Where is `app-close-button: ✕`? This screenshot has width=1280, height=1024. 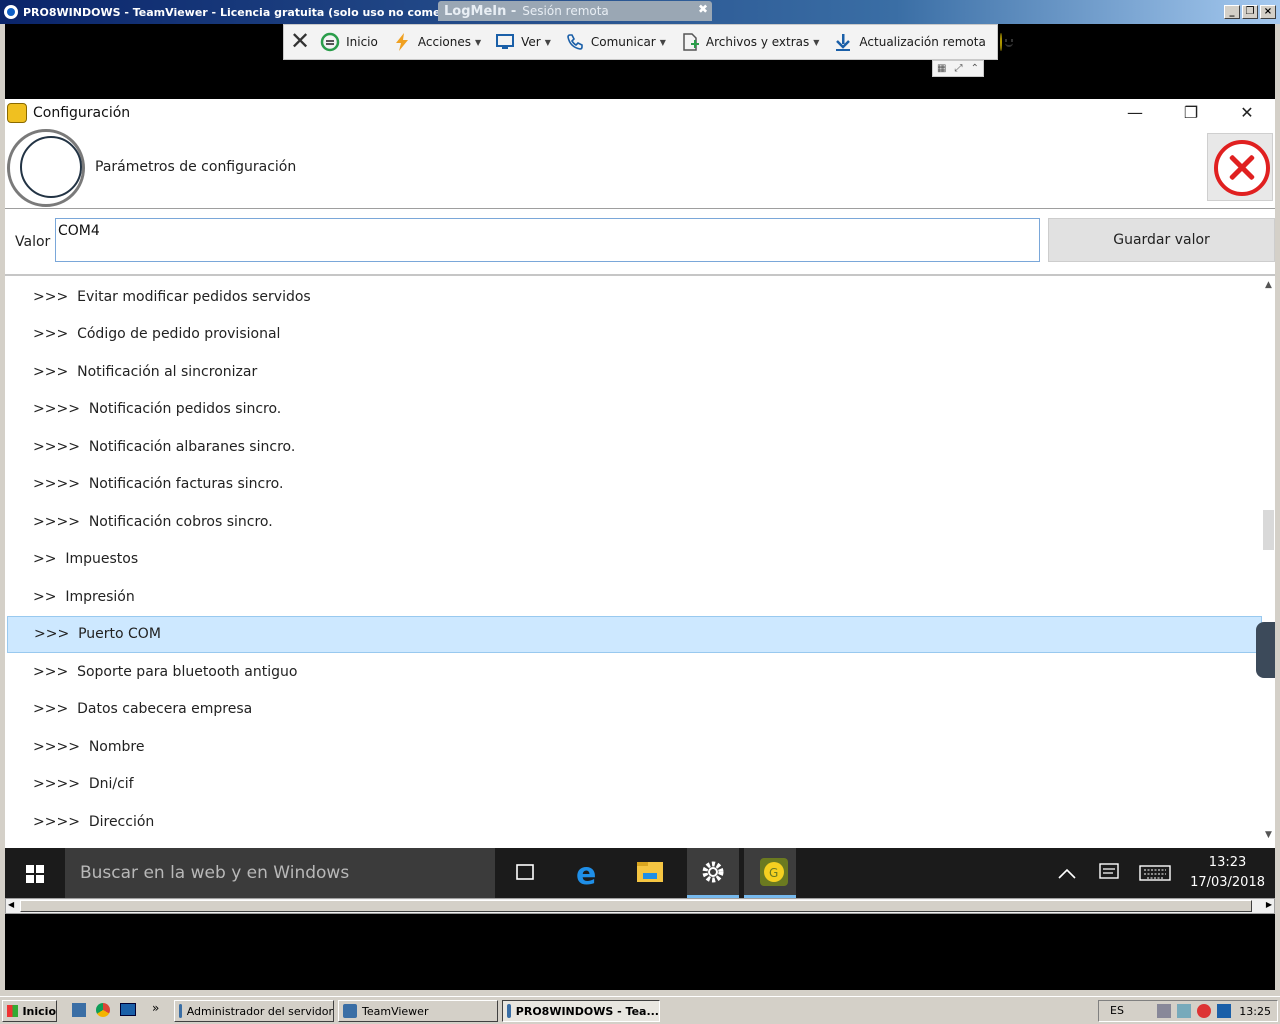 app-close-button: ✕ is located at coordinates (1247, 113).